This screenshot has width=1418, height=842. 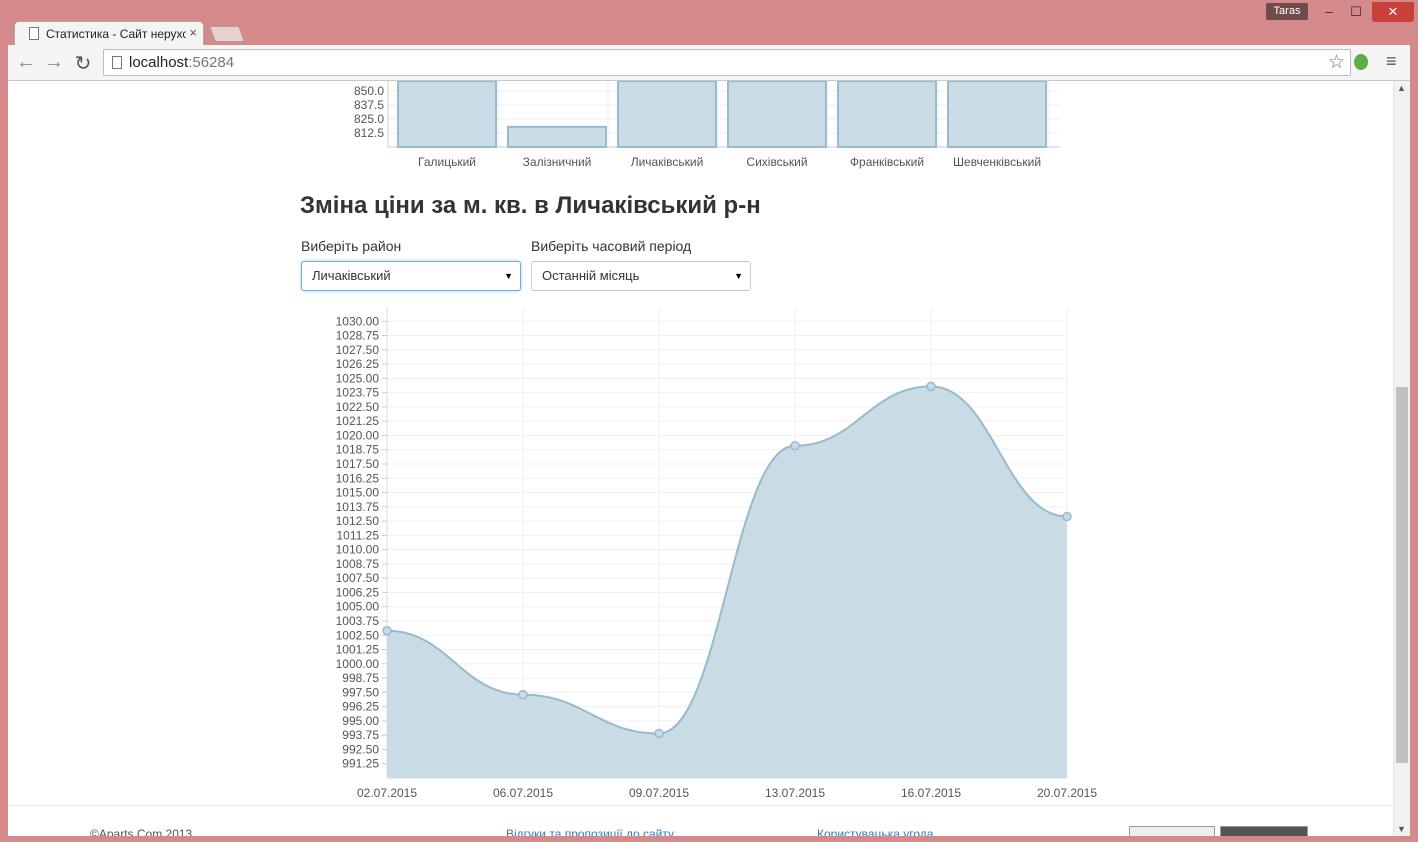 What do you see at coordinates (360, 749) in the screenshot?
I see `y-tick-label: 992.50` at bounding box center [360, 749].